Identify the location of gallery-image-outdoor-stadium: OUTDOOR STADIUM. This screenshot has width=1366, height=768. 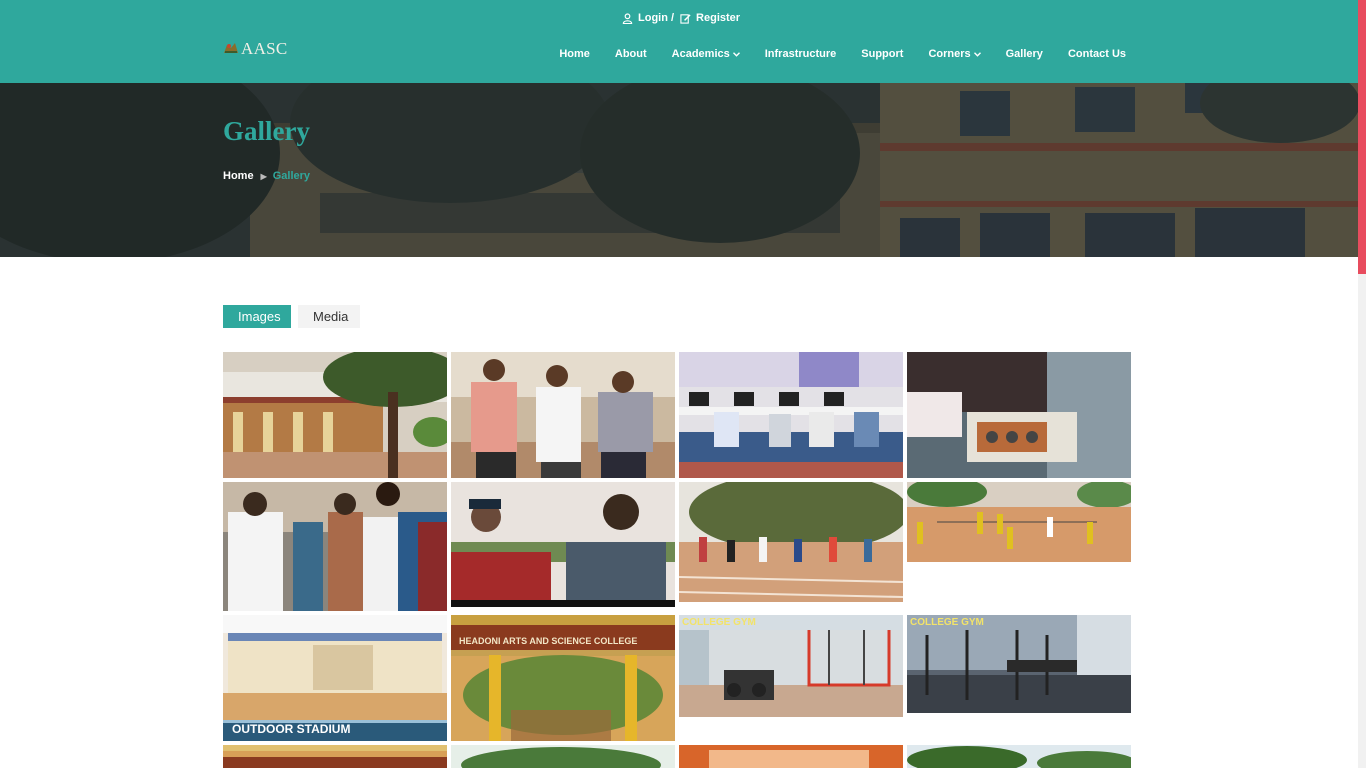
(335, 678).